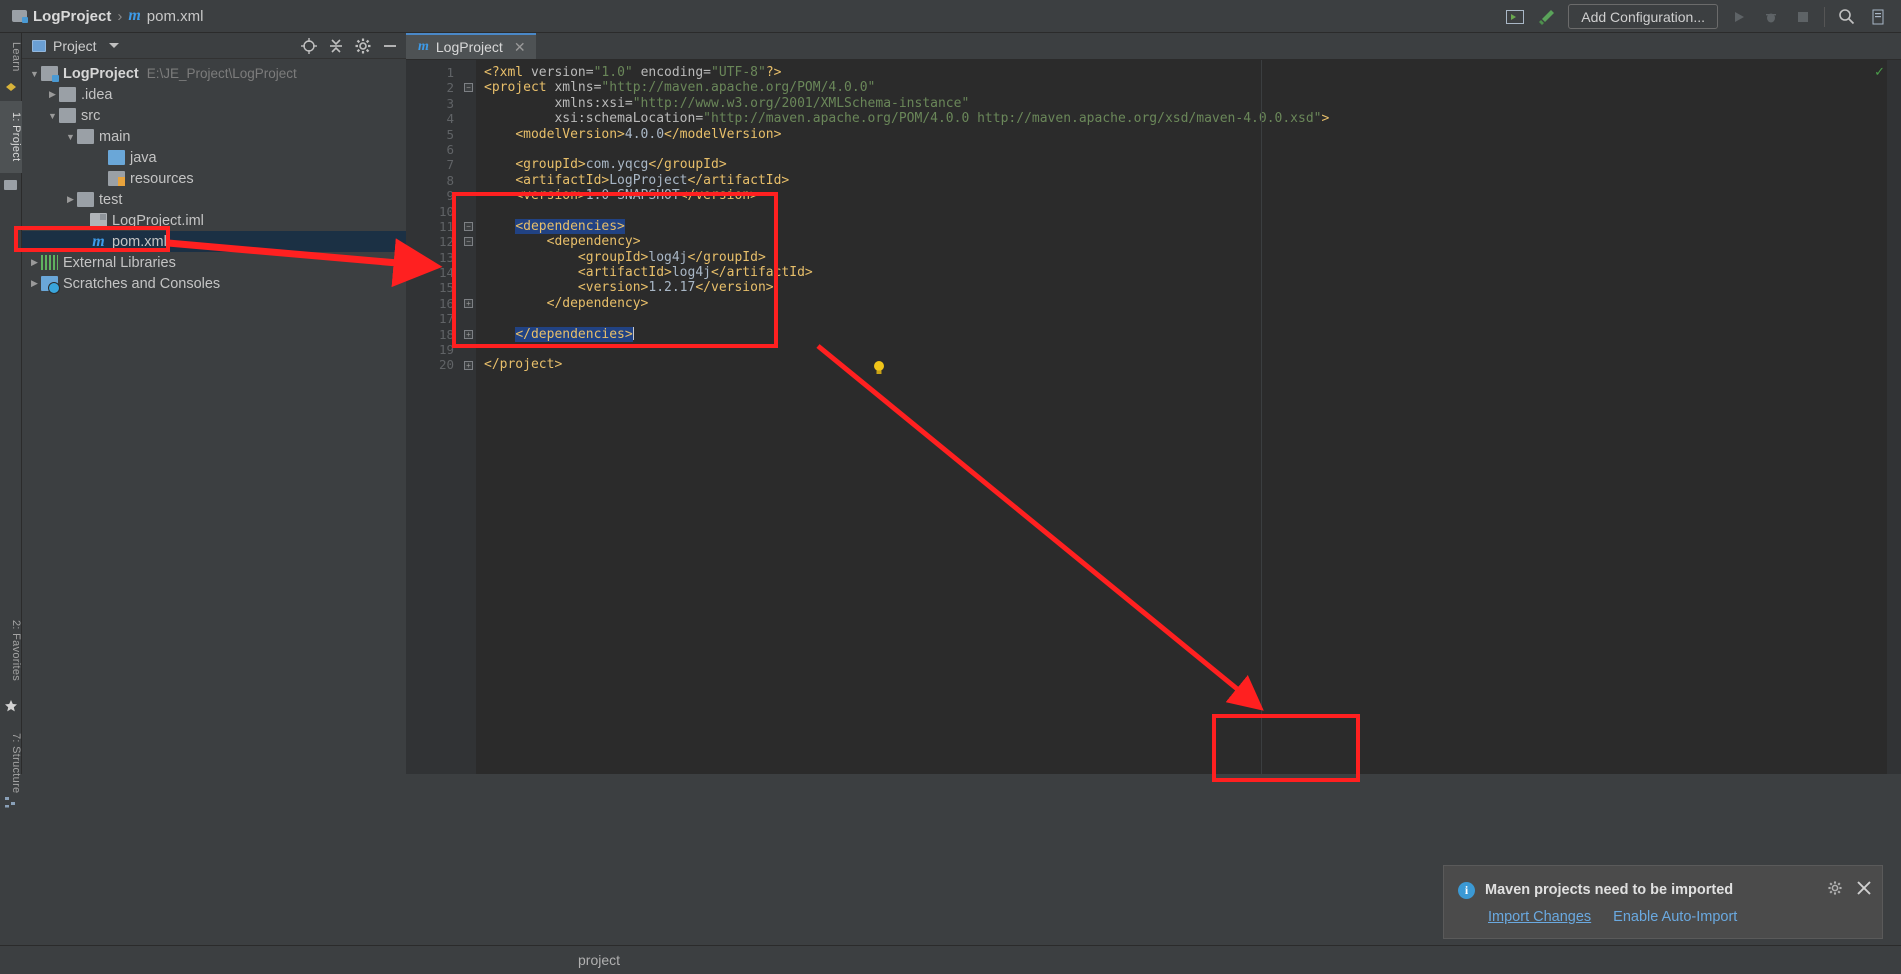 The height and width of the screenshot is (974, 1901). What do you see at coordinates (214, 199) in the screenshot?
I see `tree-row-test: ▶ test` at bounding box center [214, 199].